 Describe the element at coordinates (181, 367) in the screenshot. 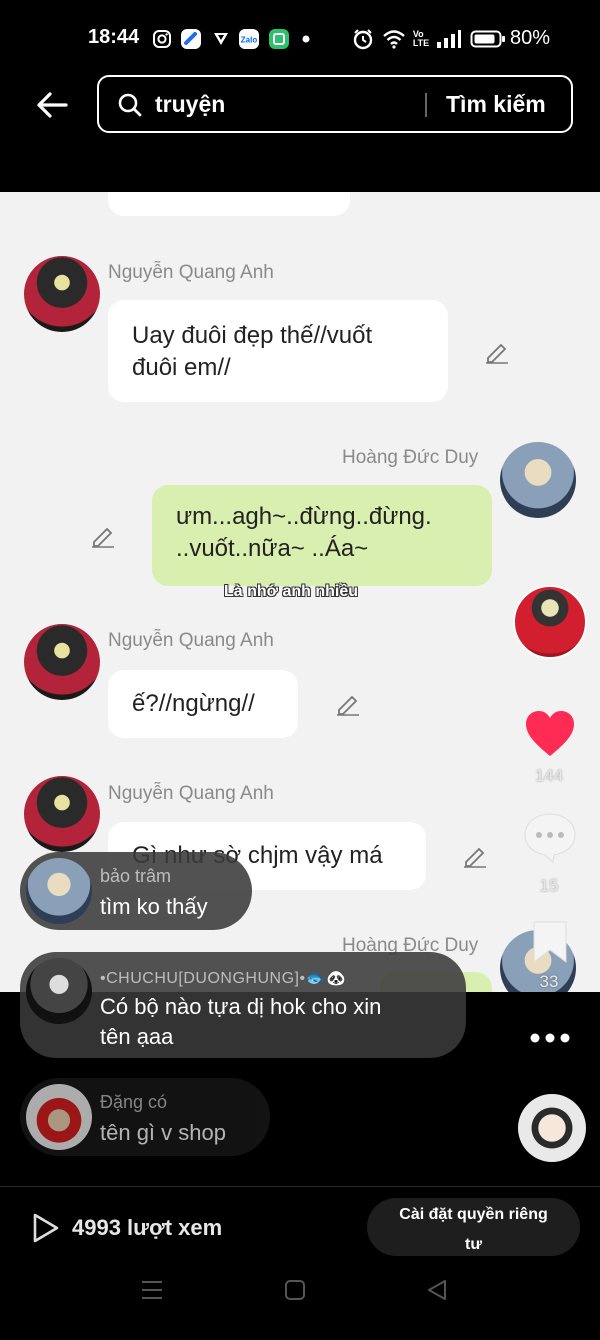

I see `chat-text-line: đuôi em//` at that location.